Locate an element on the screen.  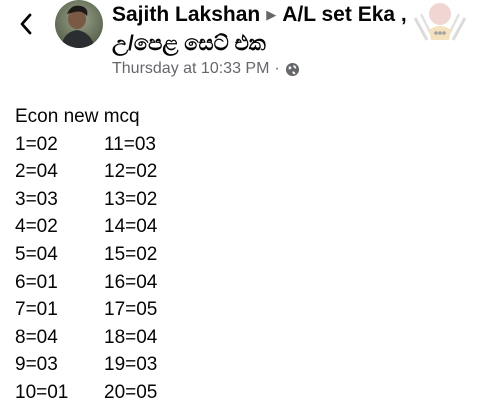
answer-left: 10=01 is located at coordinates (42, 392).